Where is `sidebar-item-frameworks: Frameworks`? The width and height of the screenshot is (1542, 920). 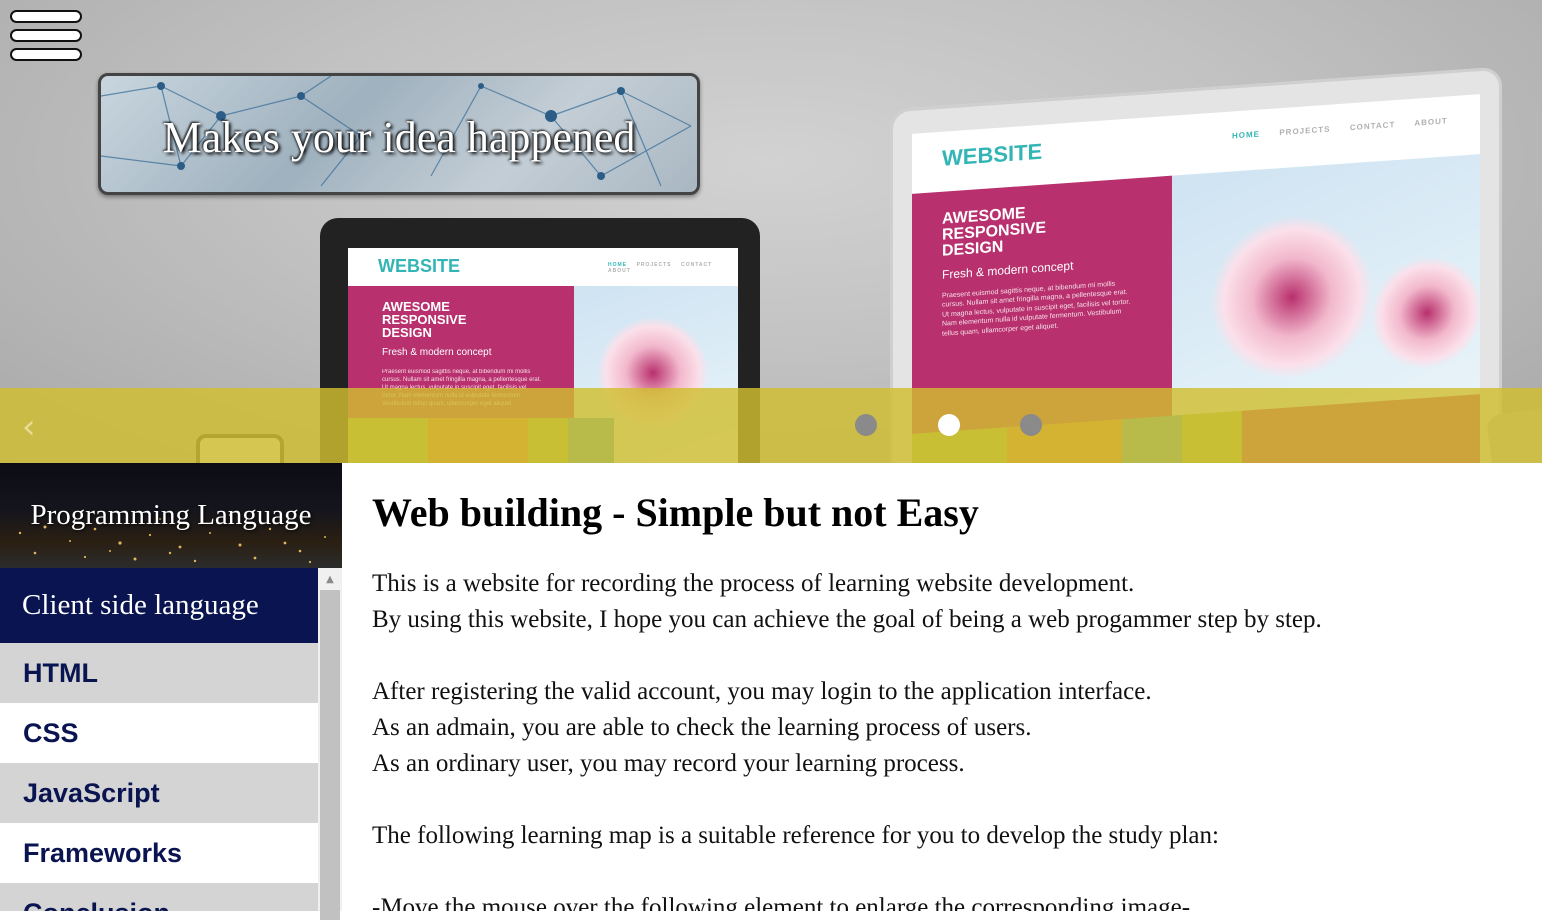 sidebar-item-frameworks: Frameworks is located at coordinates (159, 853).